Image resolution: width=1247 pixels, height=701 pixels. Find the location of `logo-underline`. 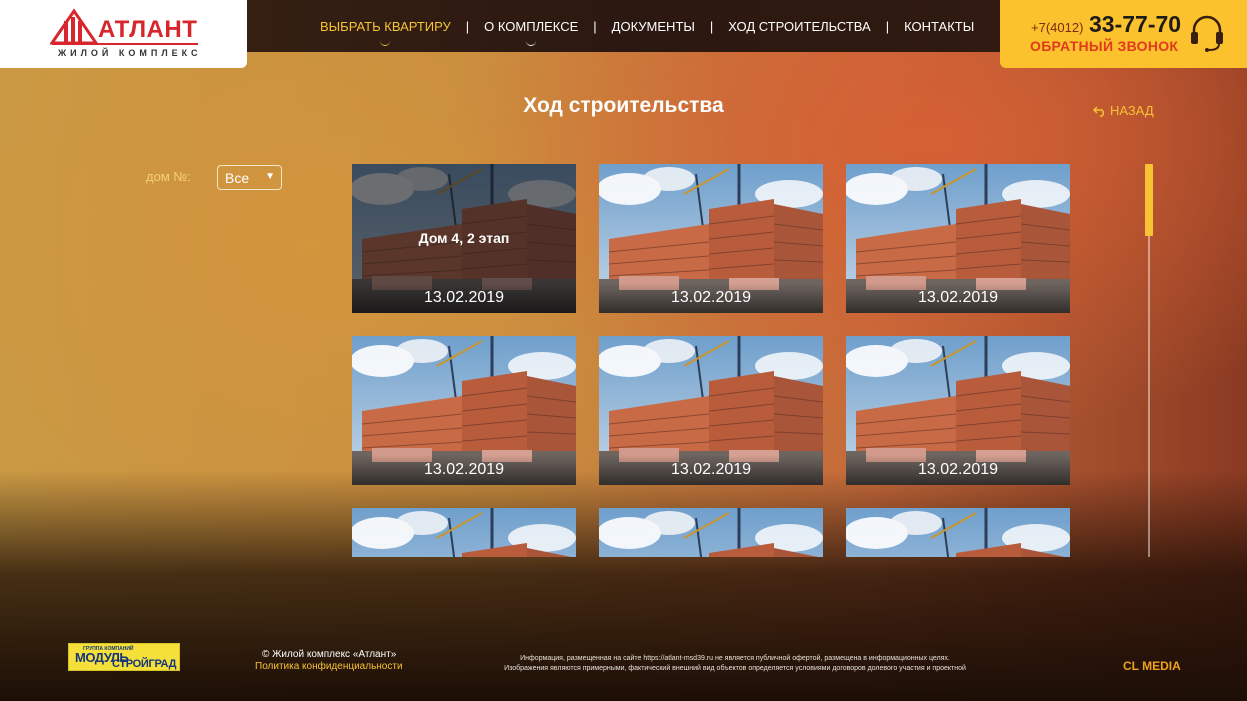

logo-underline is located at coordinates (125, 44).